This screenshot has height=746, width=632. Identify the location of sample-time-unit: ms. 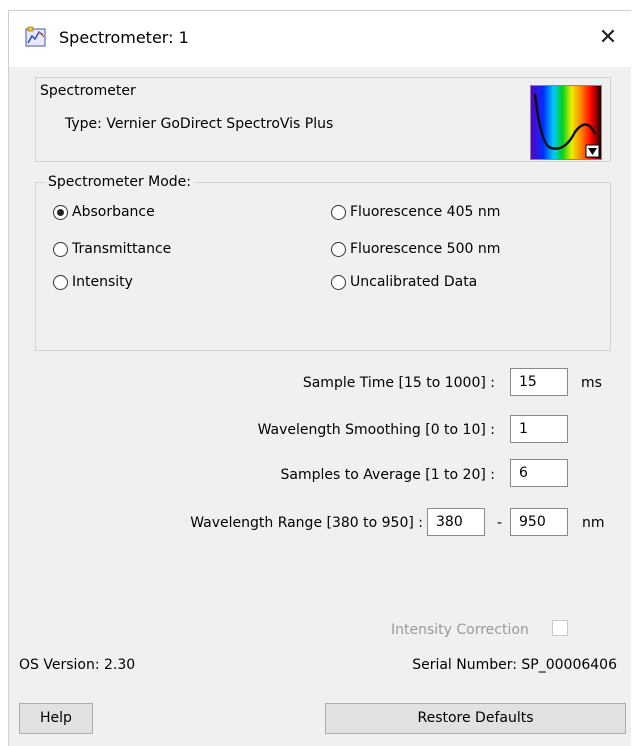
(591, 383).